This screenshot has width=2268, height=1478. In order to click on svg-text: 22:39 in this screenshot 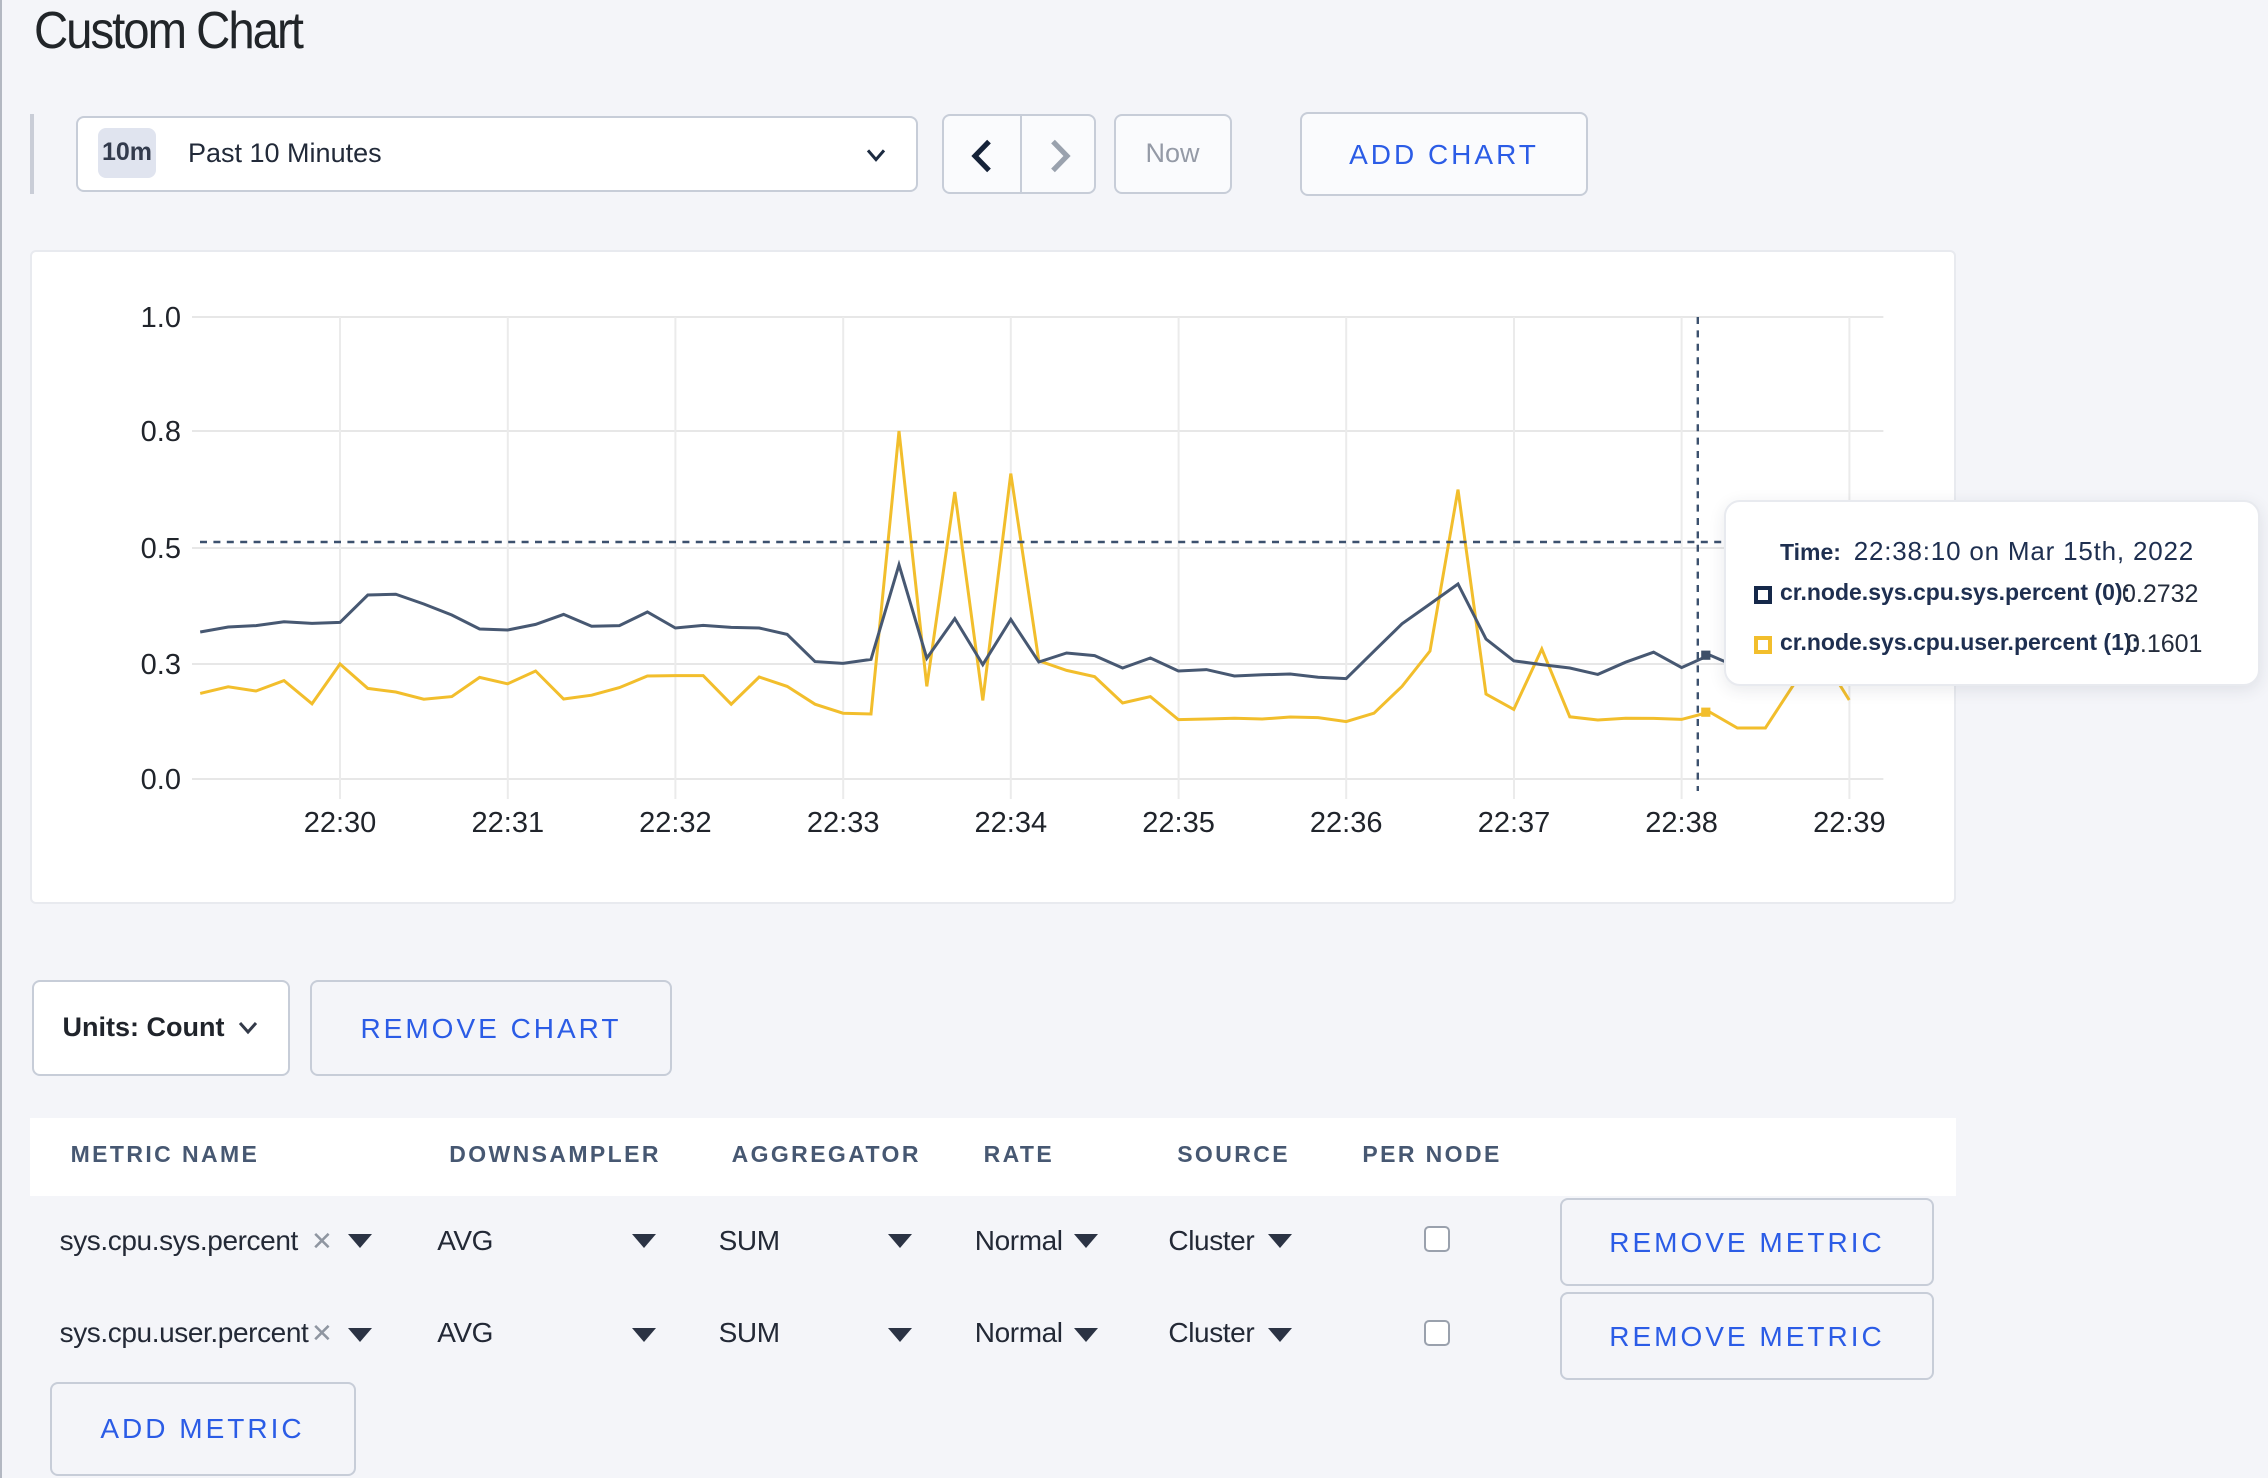, I will do `click(1849, 822)`.